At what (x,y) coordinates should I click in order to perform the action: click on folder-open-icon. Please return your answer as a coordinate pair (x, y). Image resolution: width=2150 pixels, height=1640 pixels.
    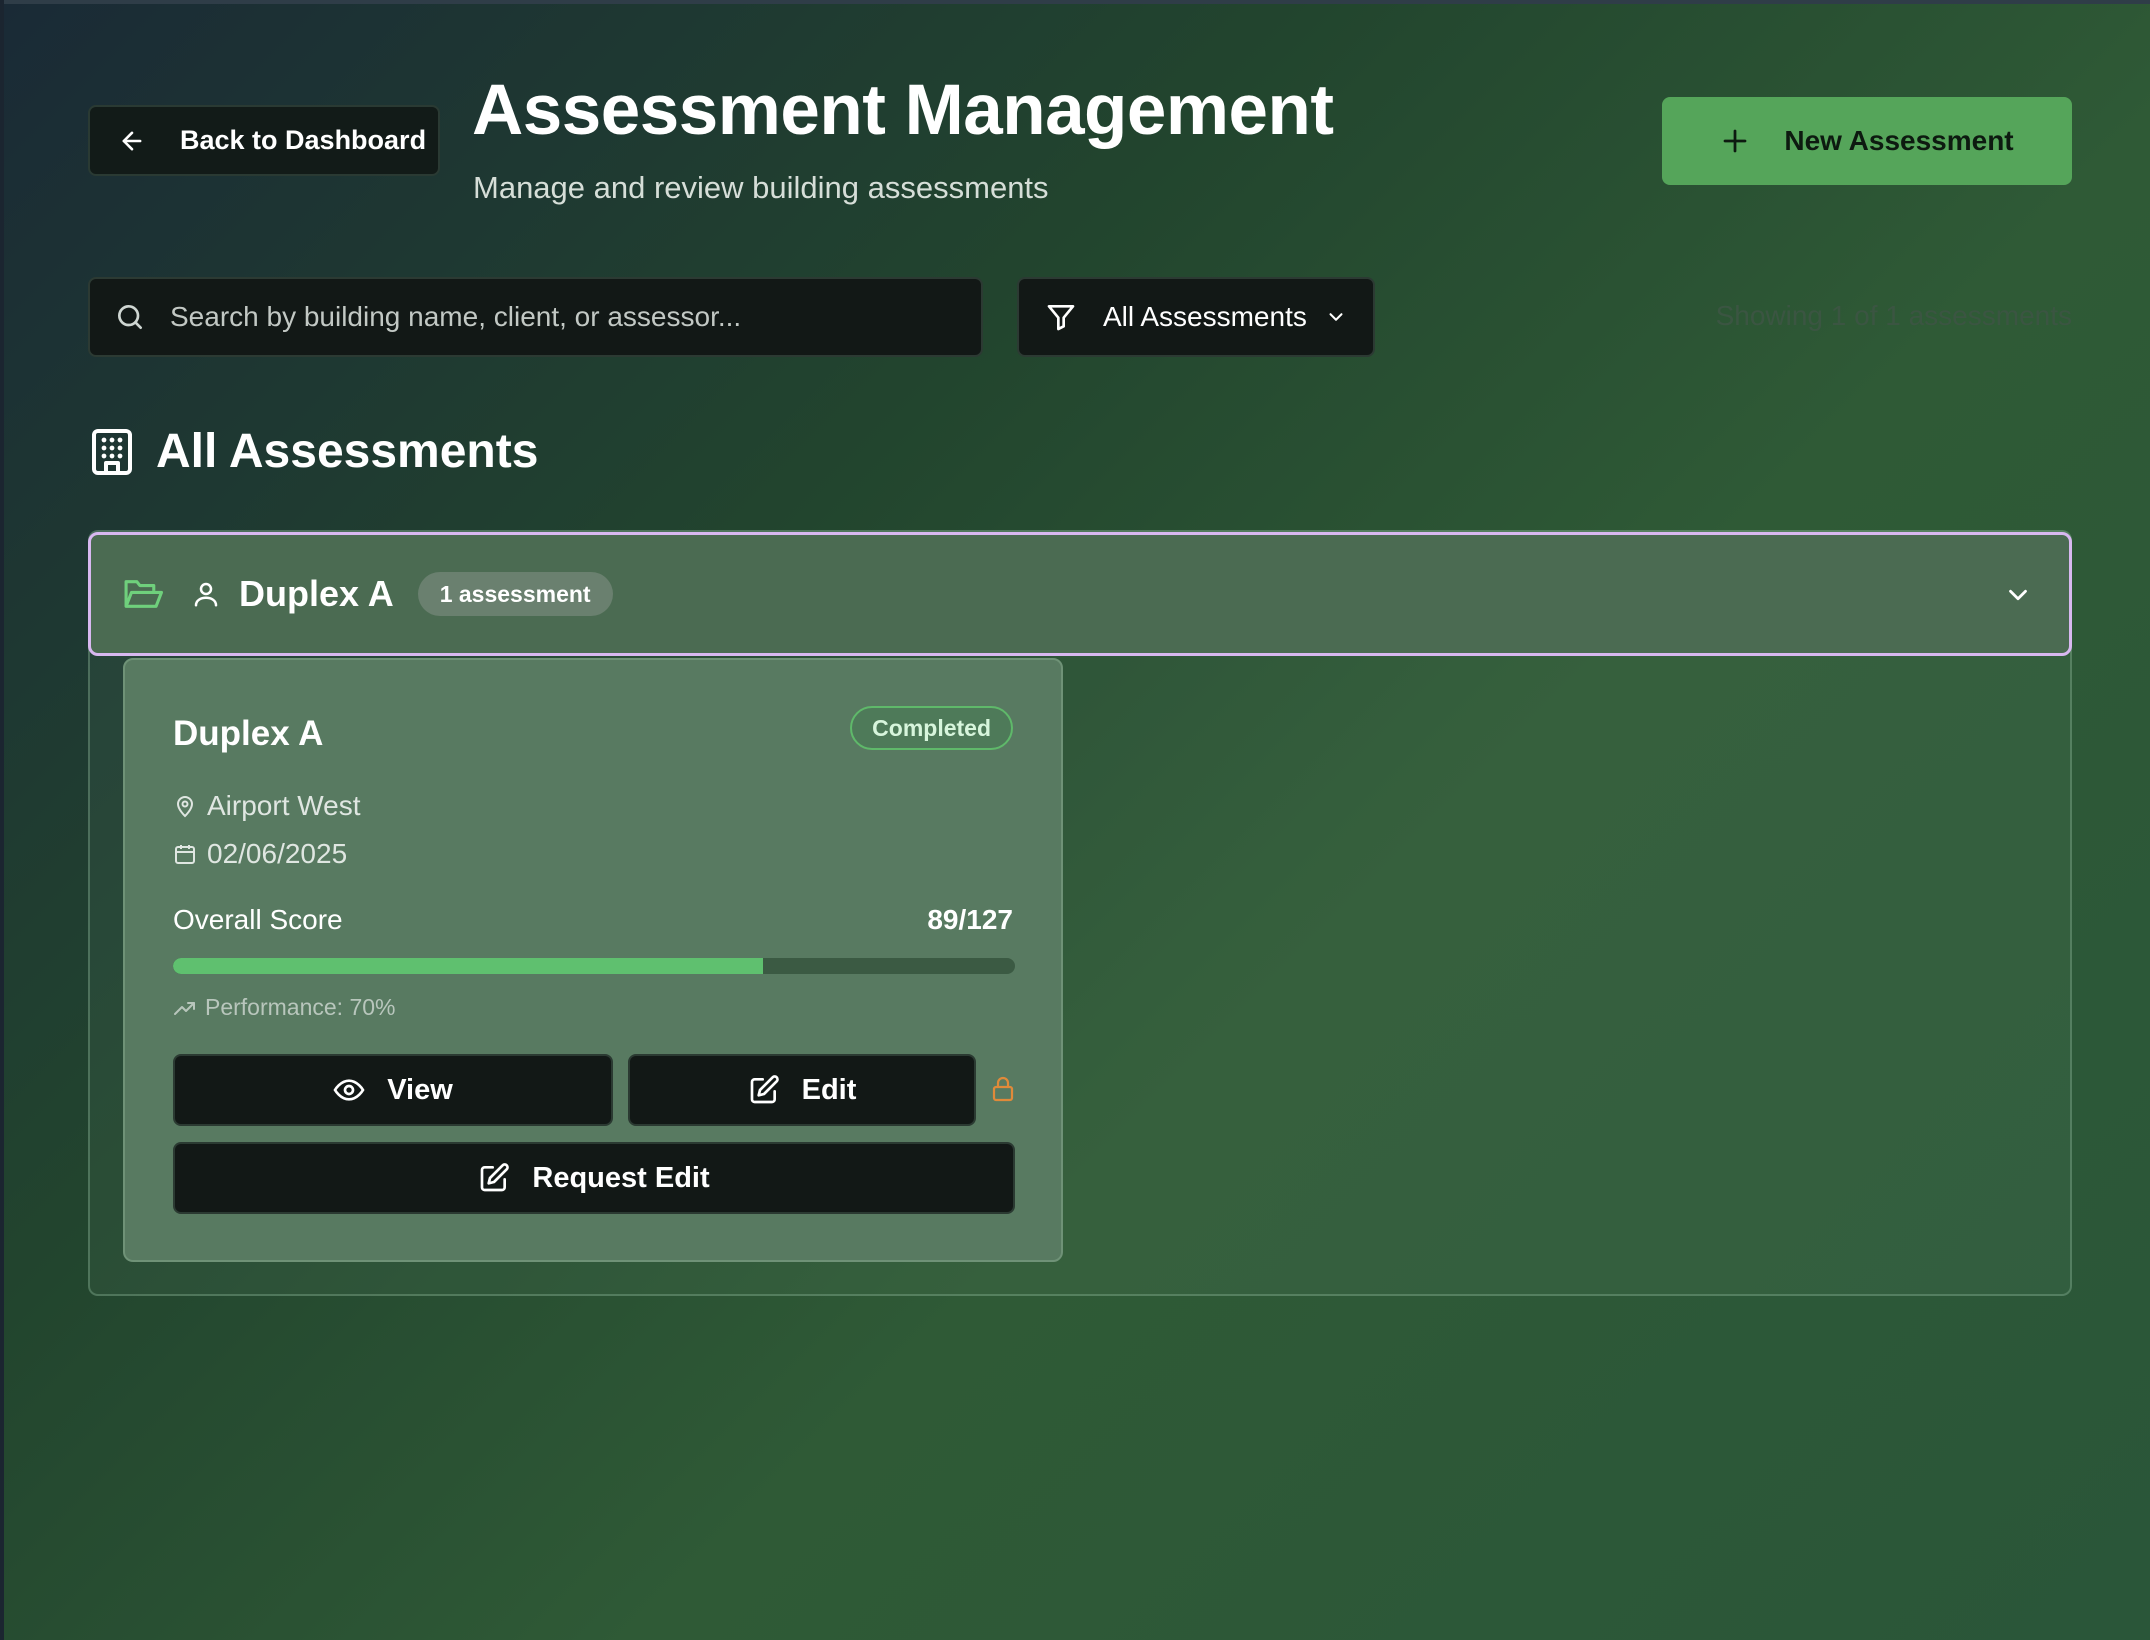
    Looking at the image, I should click on (143, 594).